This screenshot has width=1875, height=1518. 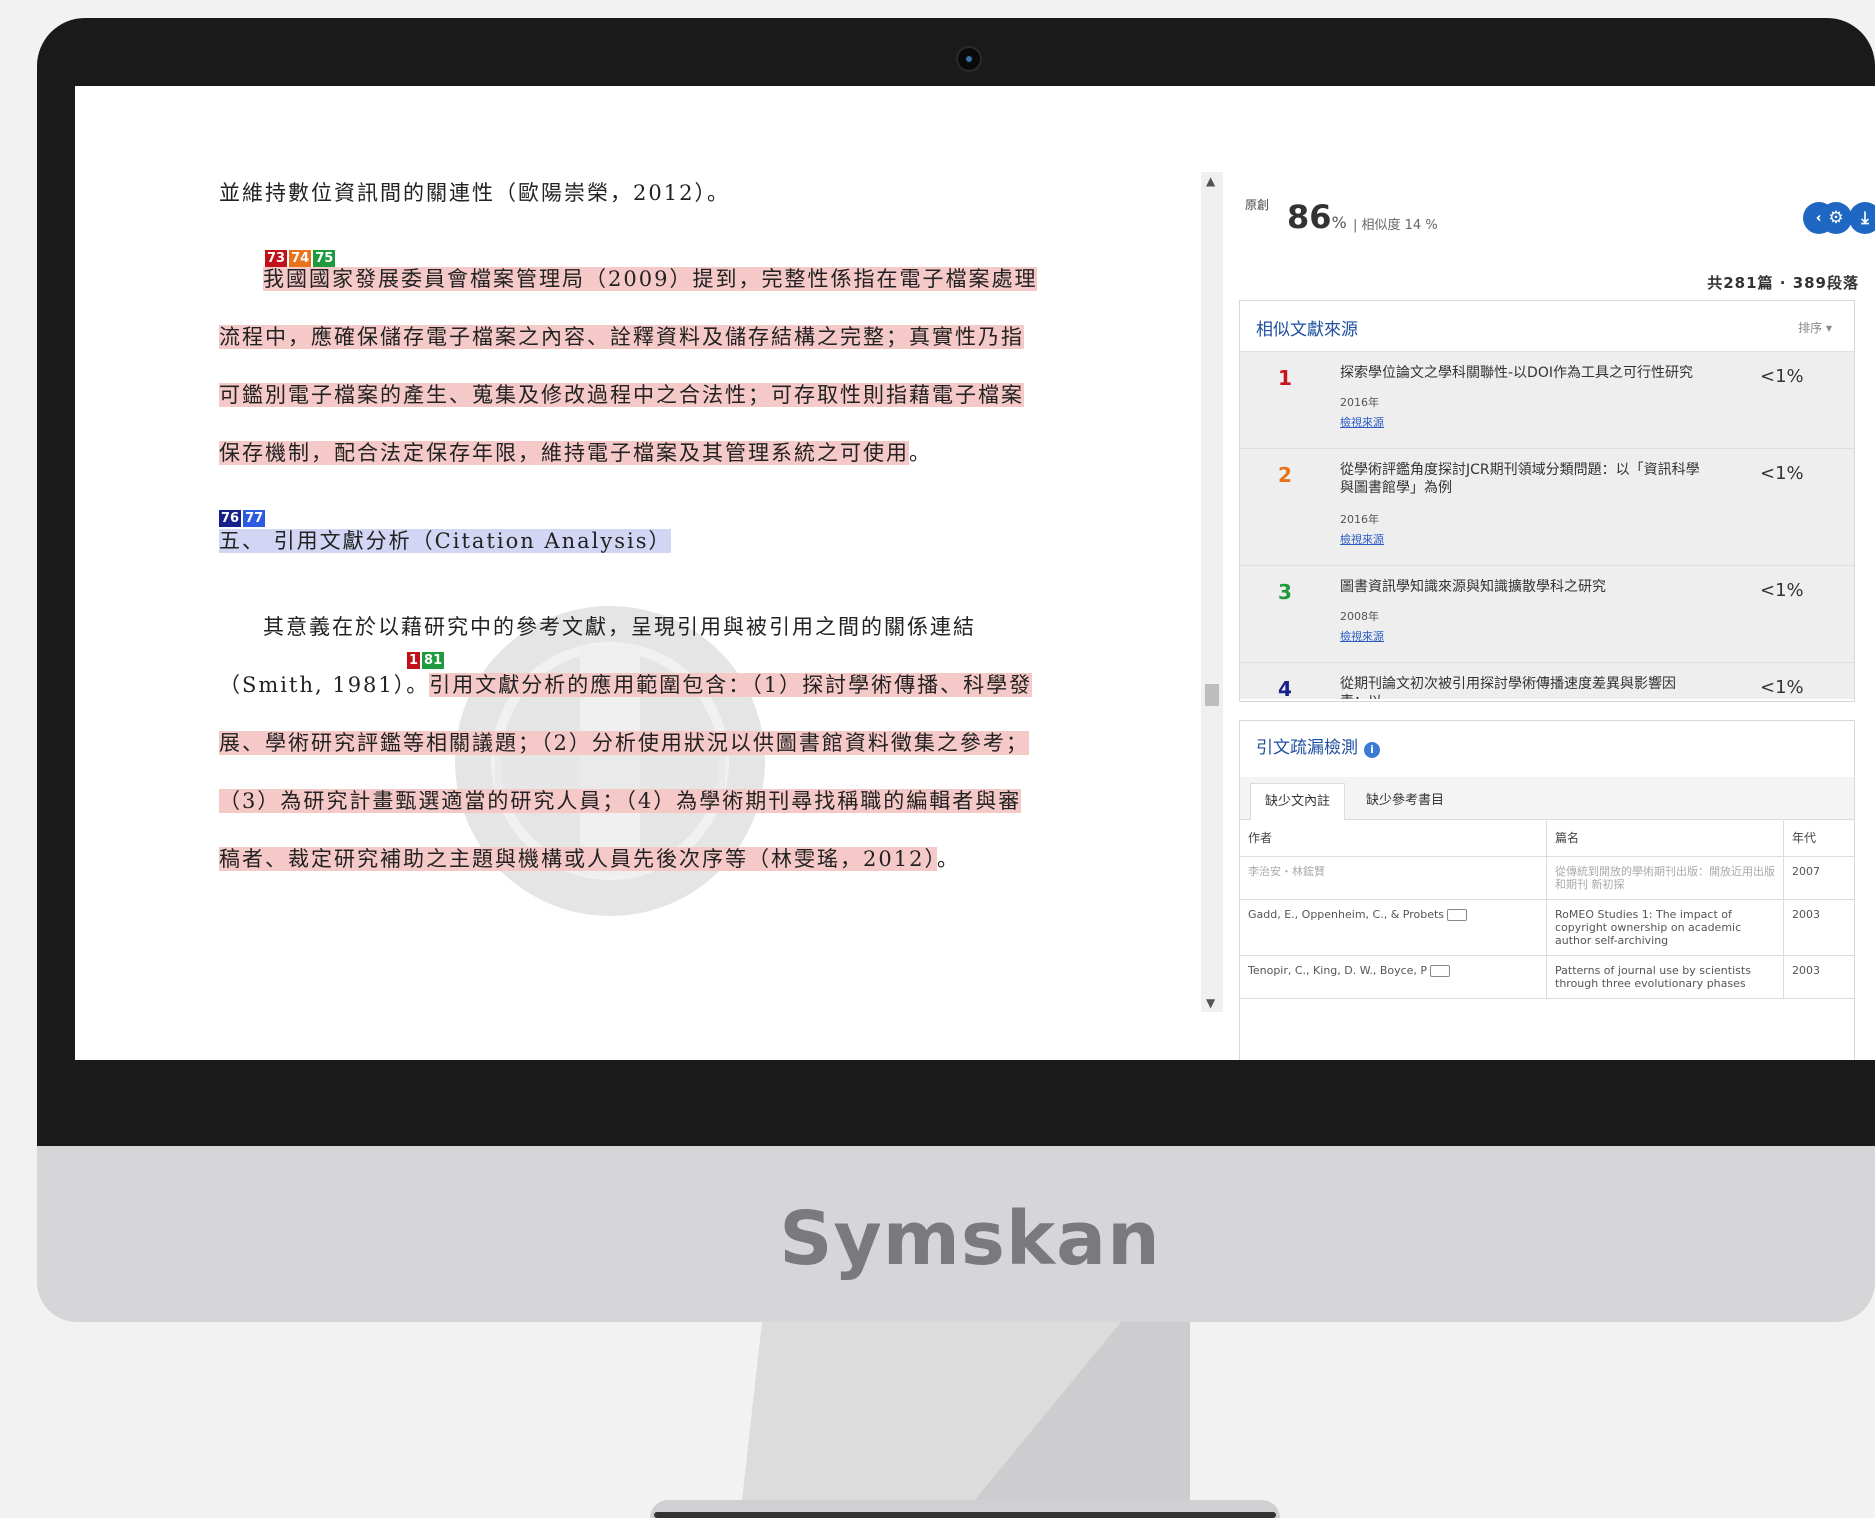 I want to click on table-row: 李治安・林鋐賢 從傳統到開放的學術期刊出版：開放近用出版和期刊 新初探 2007, so click(x=1547, y=878).